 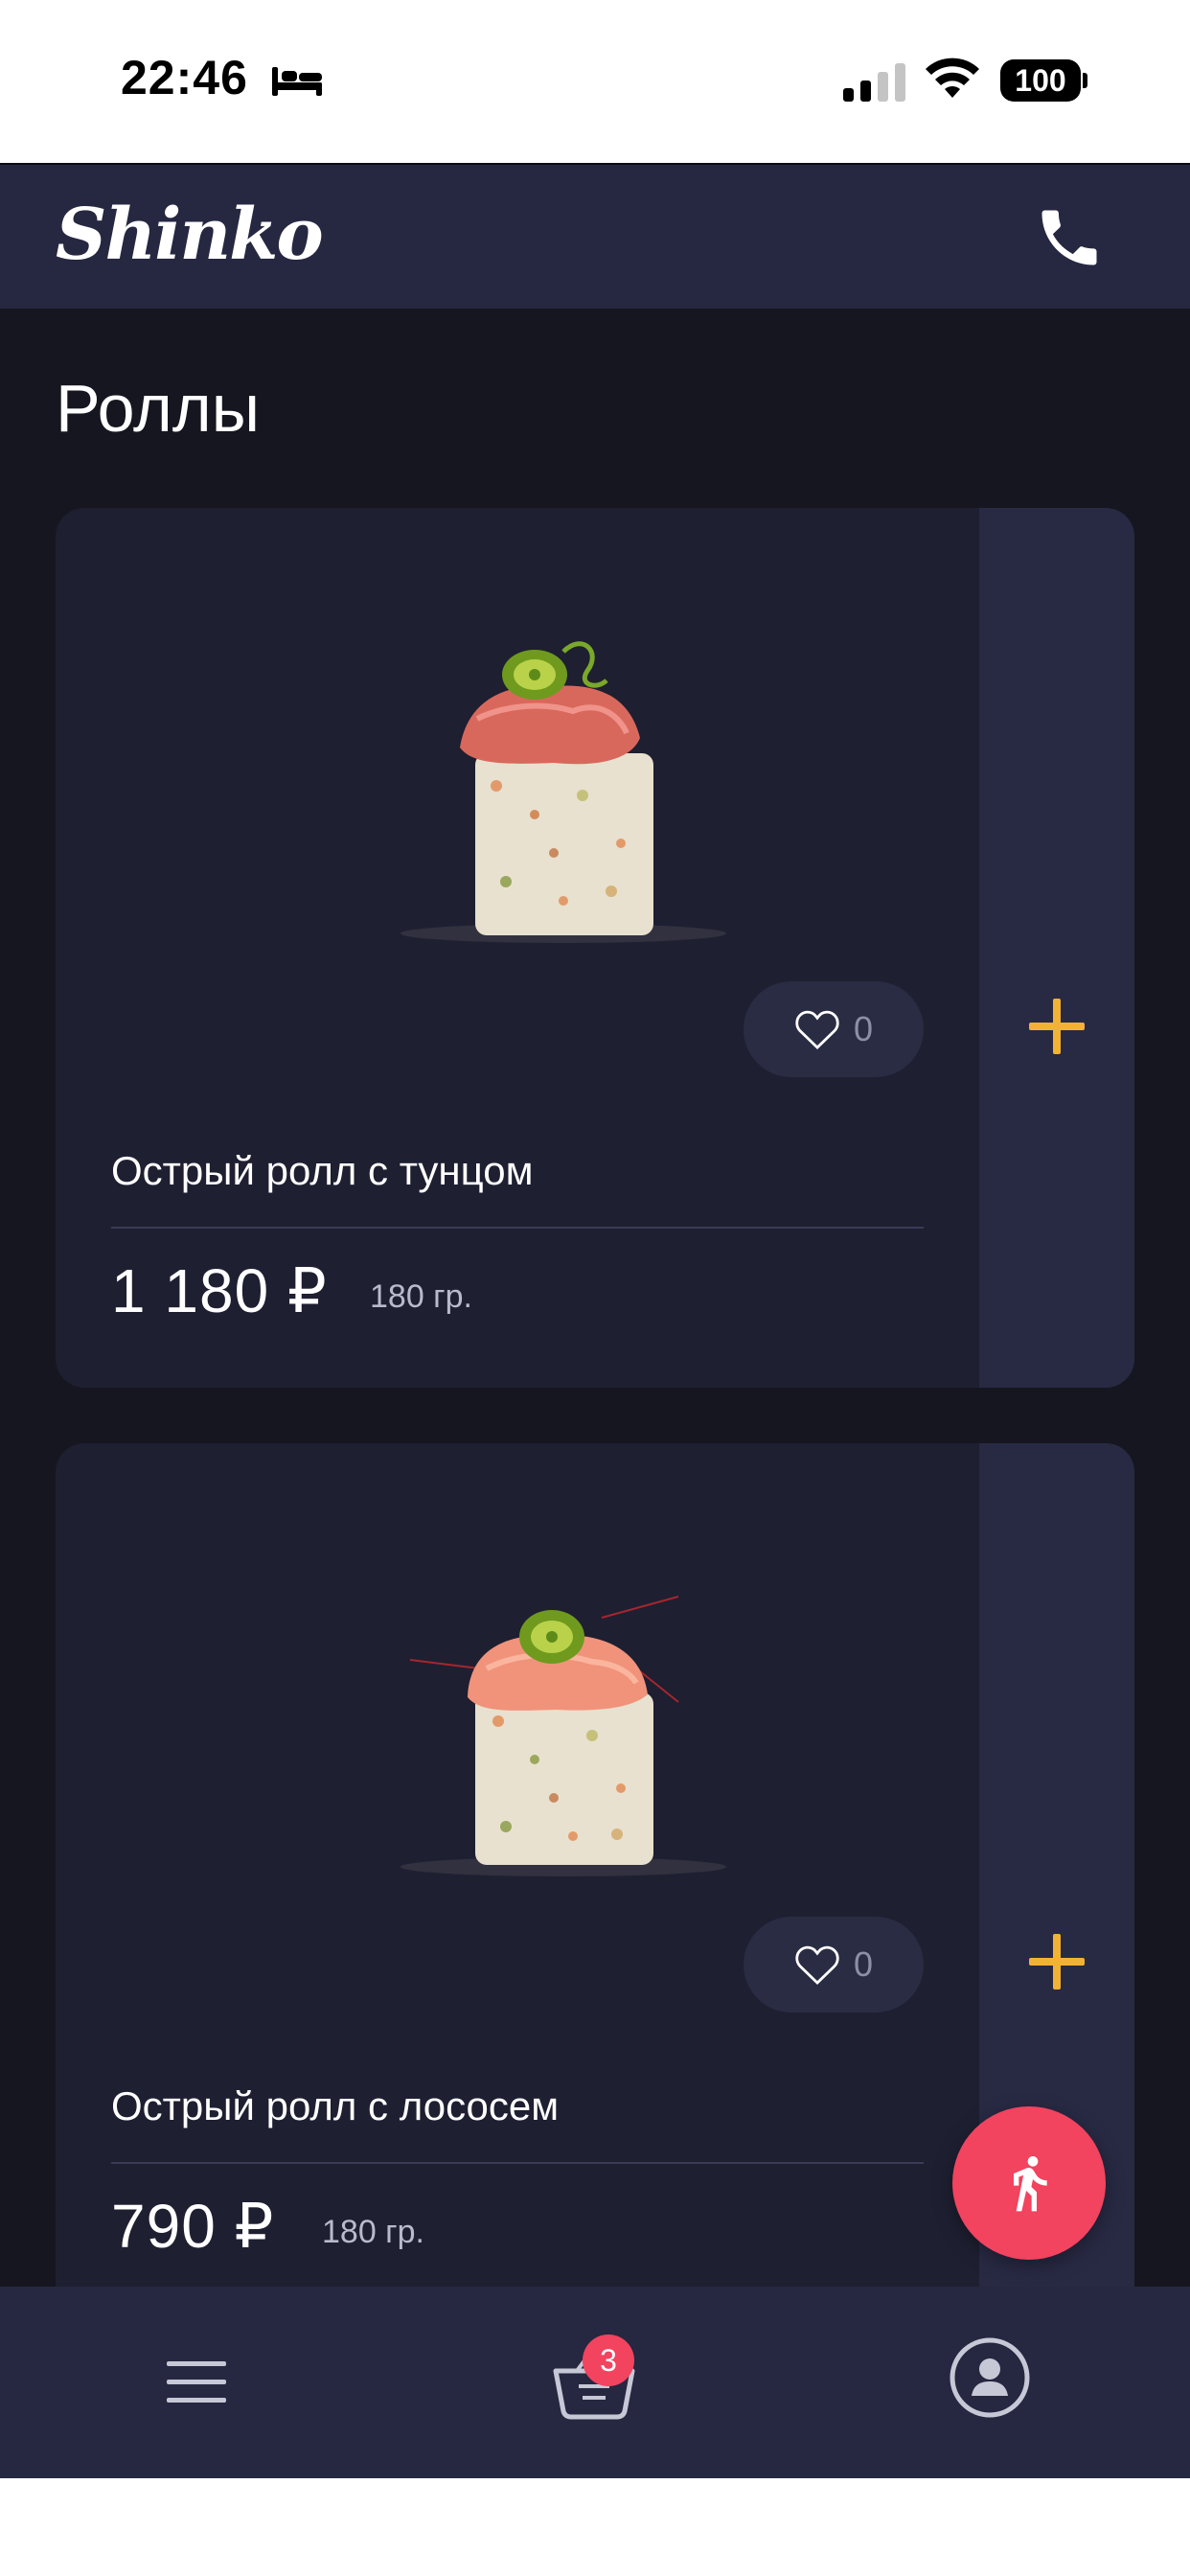 I want to click on battery-level: 100, so click(x=1040, y=80).